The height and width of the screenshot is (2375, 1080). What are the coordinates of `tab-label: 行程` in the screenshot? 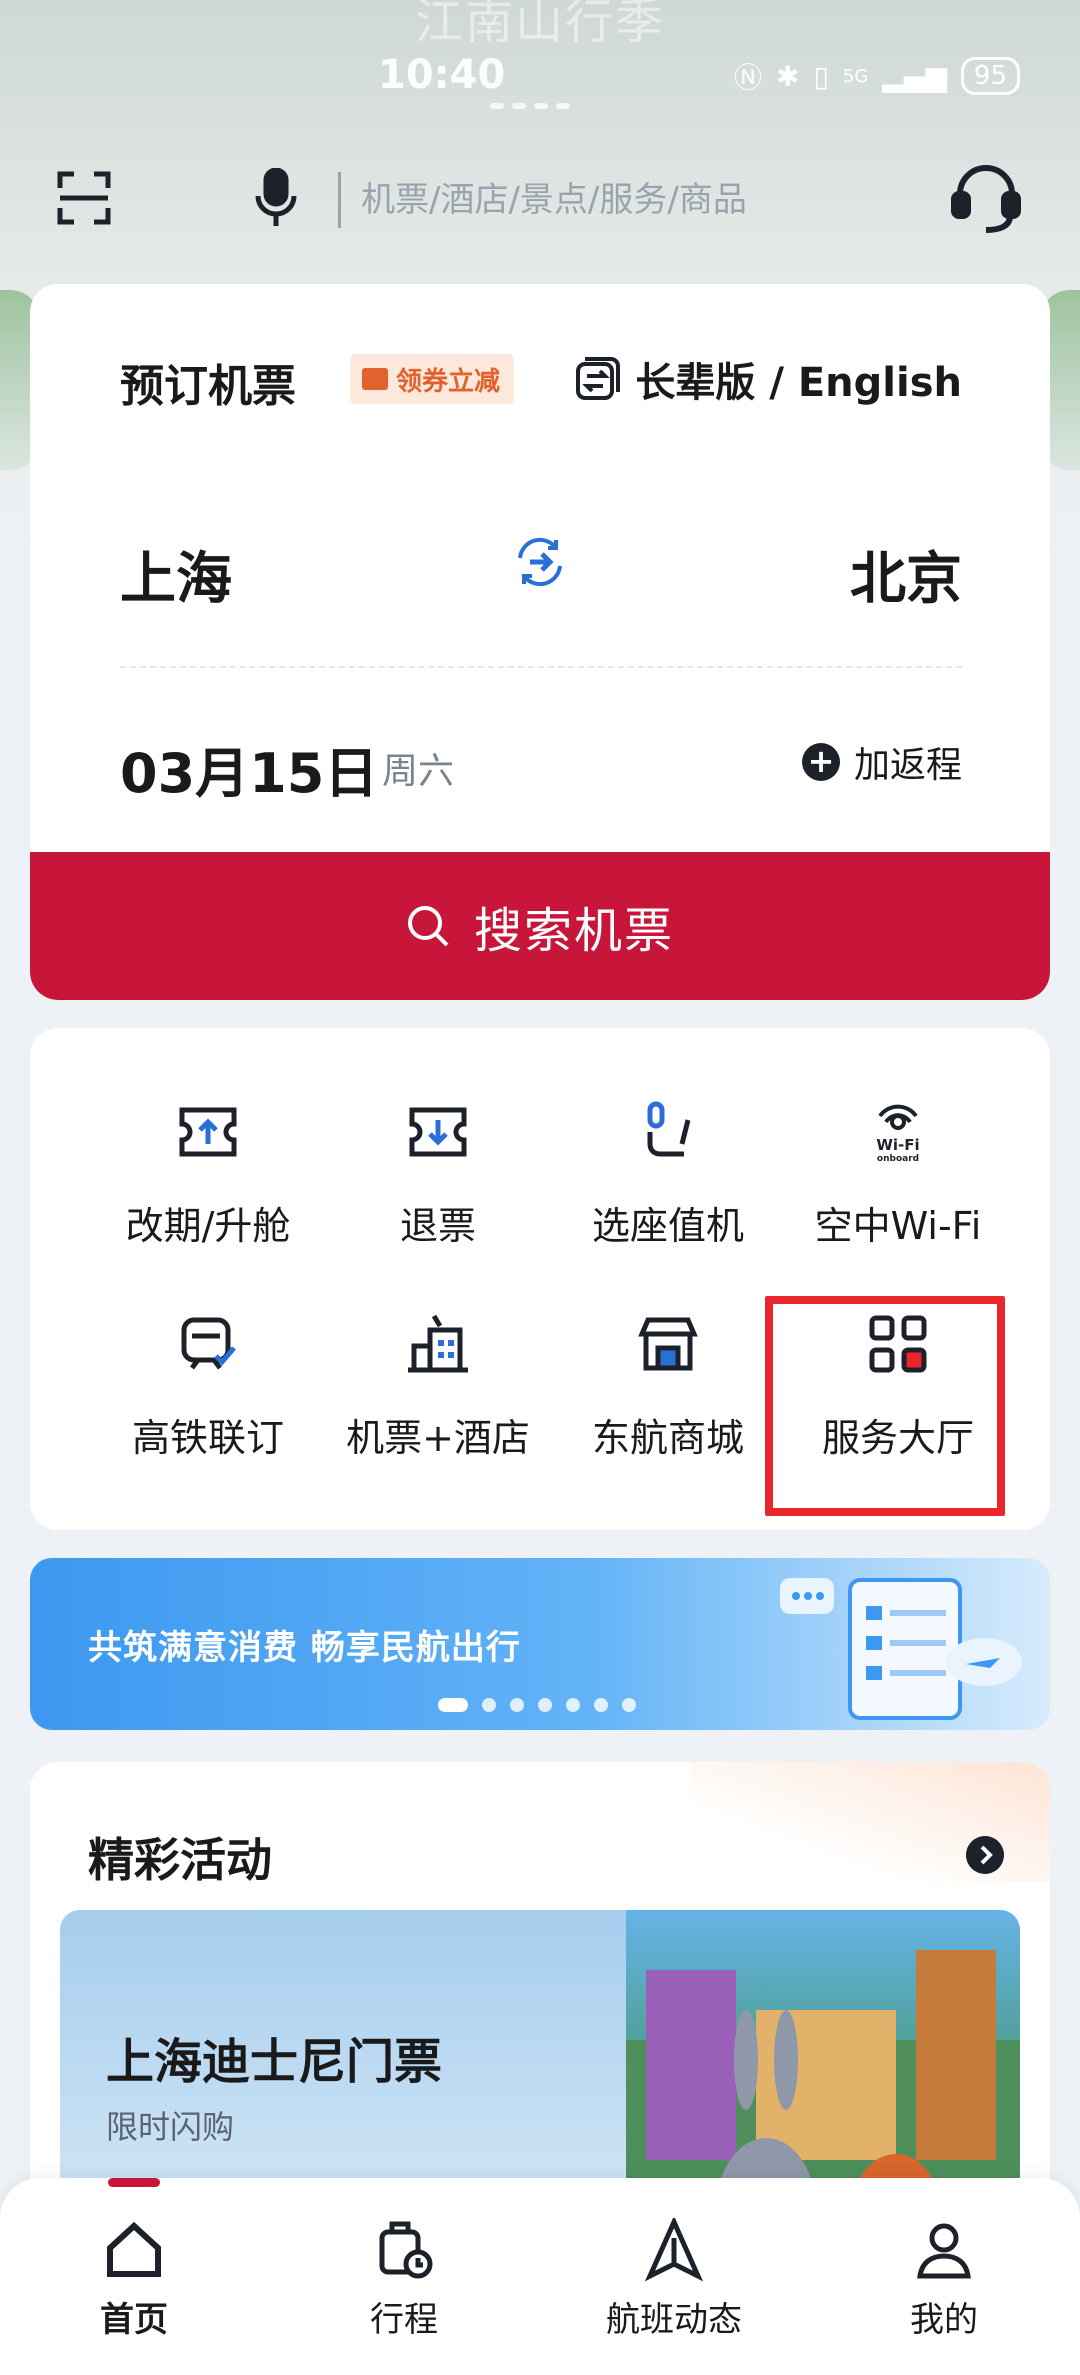 It's located at (404, 2320).